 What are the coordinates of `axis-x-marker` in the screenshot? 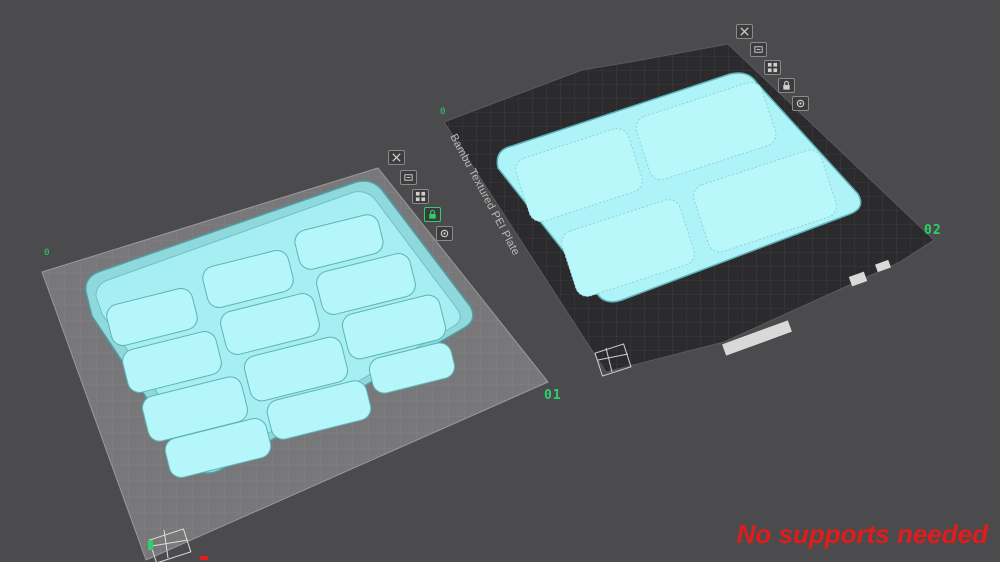 It's located at (204, 558).